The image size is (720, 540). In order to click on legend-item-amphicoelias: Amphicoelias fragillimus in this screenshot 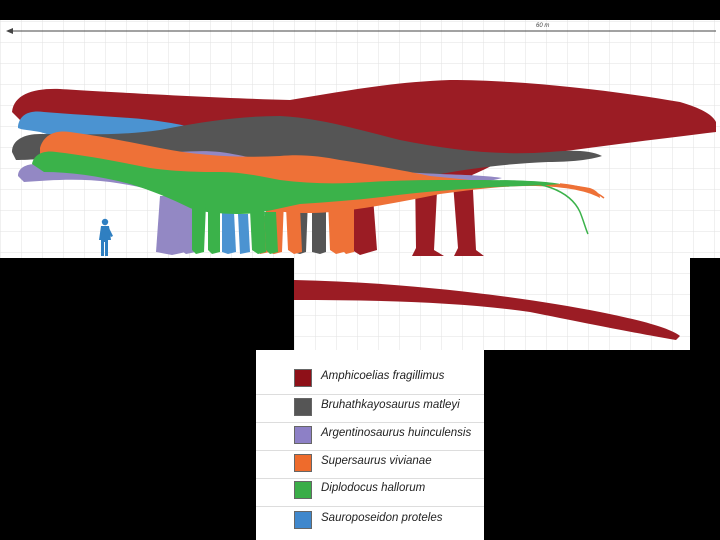, I will do `click(370, 378)`.